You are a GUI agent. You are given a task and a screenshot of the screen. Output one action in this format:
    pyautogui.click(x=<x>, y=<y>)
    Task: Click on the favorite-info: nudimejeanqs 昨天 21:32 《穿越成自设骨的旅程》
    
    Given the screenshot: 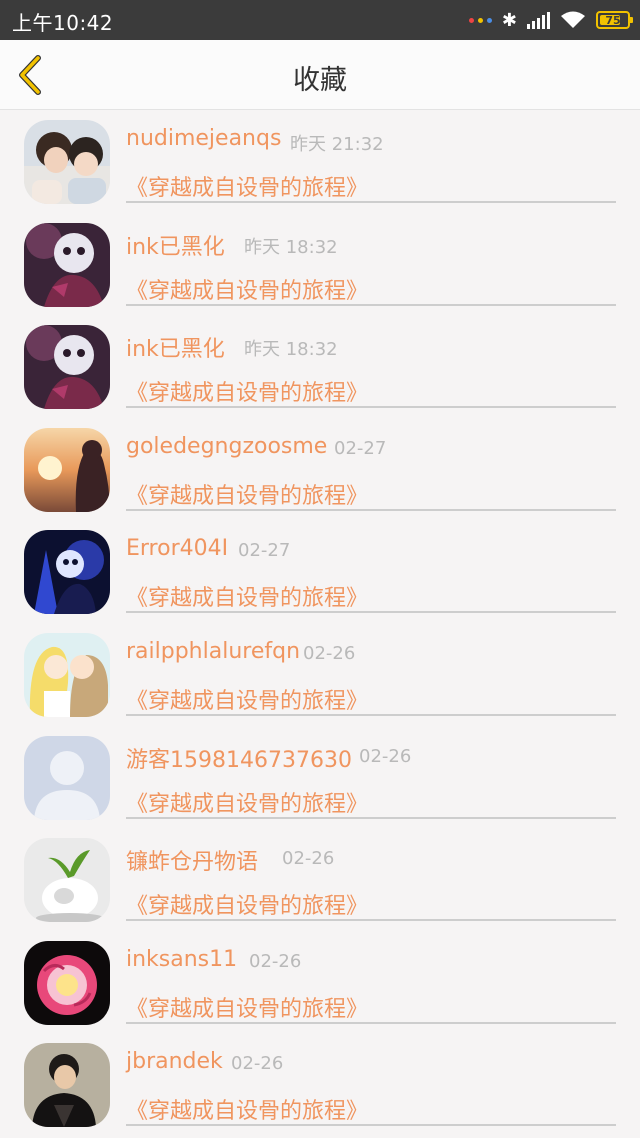 What is the action you would take?
    pyautogui.click(x=371, y=161)
    